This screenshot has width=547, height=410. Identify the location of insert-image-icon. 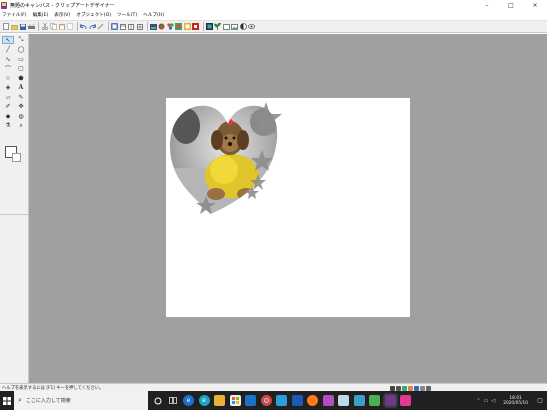
(153, 26).